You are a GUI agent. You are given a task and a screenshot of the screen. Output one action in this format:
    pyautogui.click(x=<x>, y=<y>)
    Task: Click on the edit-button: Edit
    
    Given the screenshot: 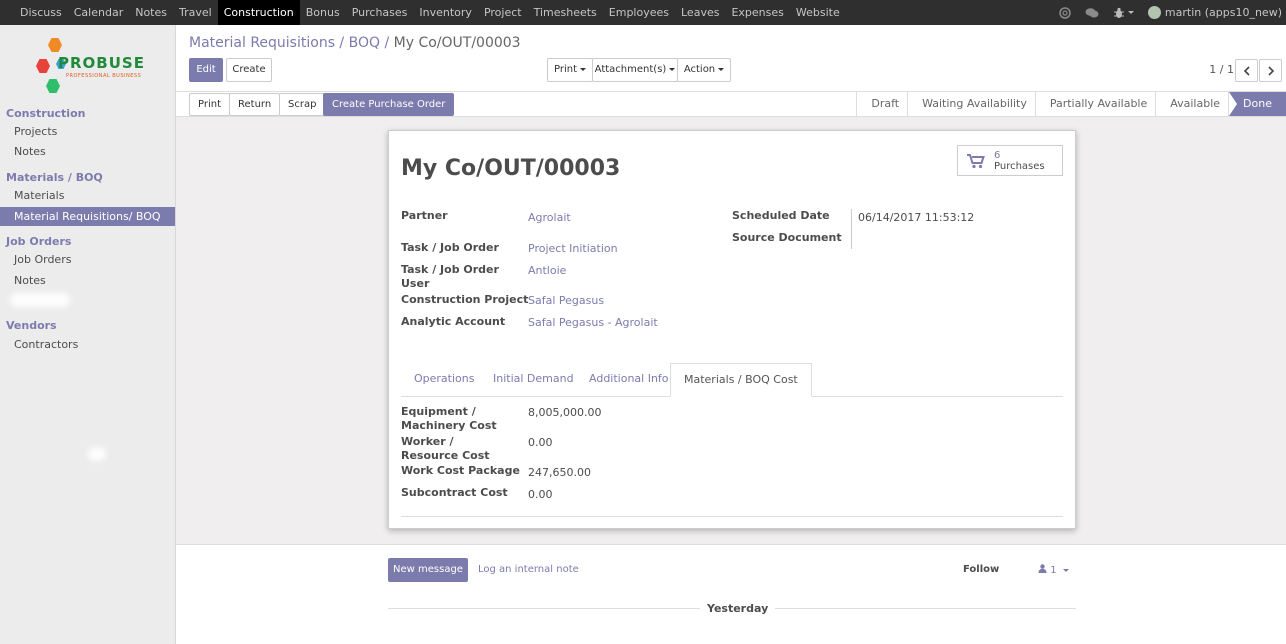 What is the action you would take?
    pyautogui.click(x=206, y=70)
    